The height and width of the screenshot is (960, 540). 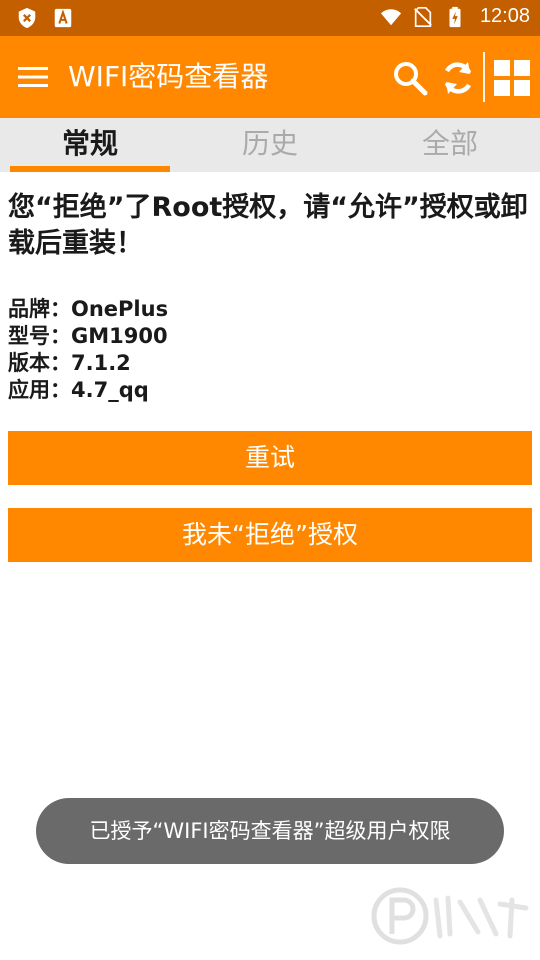 What do you see at coordinates (270, 458) in the screenshot?
I see `retry-button: 重试` at bounding box center [270, 458].